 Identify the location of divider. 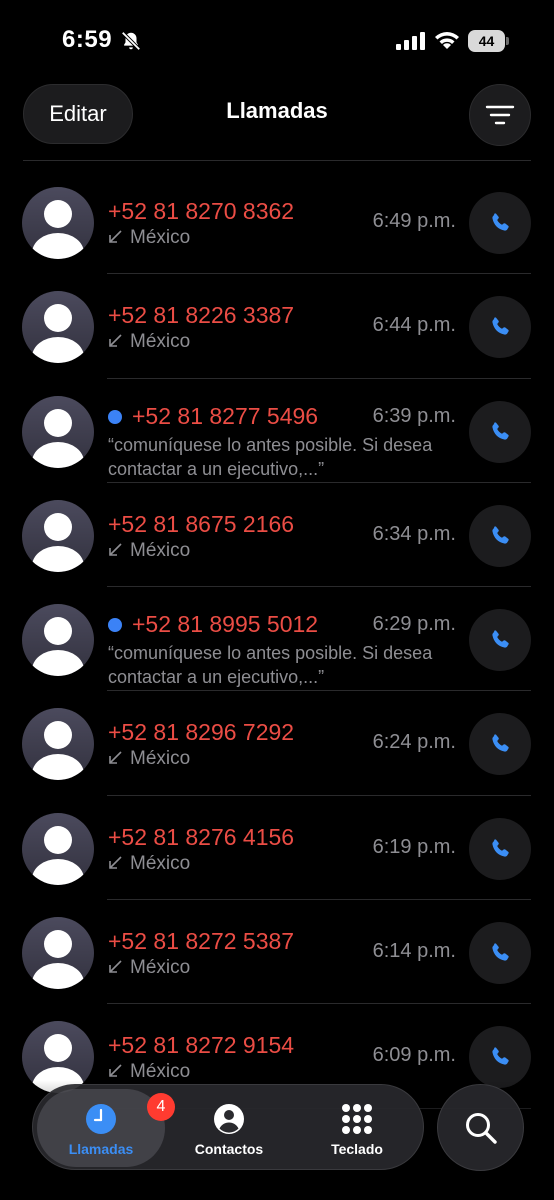
(277, 160).